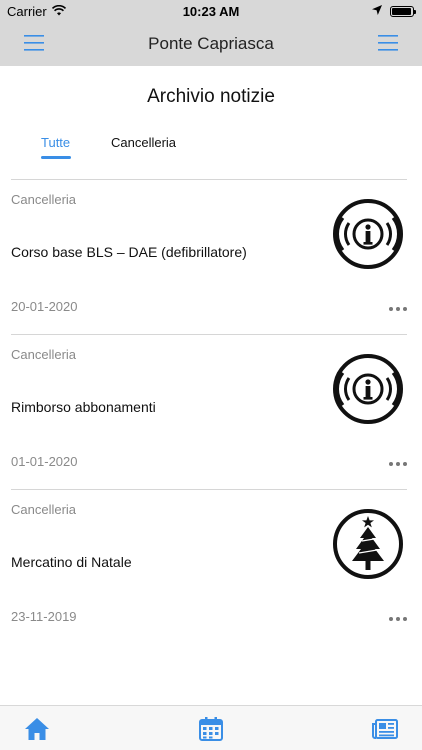 Image resolution: width=422 pixels, height=750 pixels. I want to click on battery-level, so click(401, 11).